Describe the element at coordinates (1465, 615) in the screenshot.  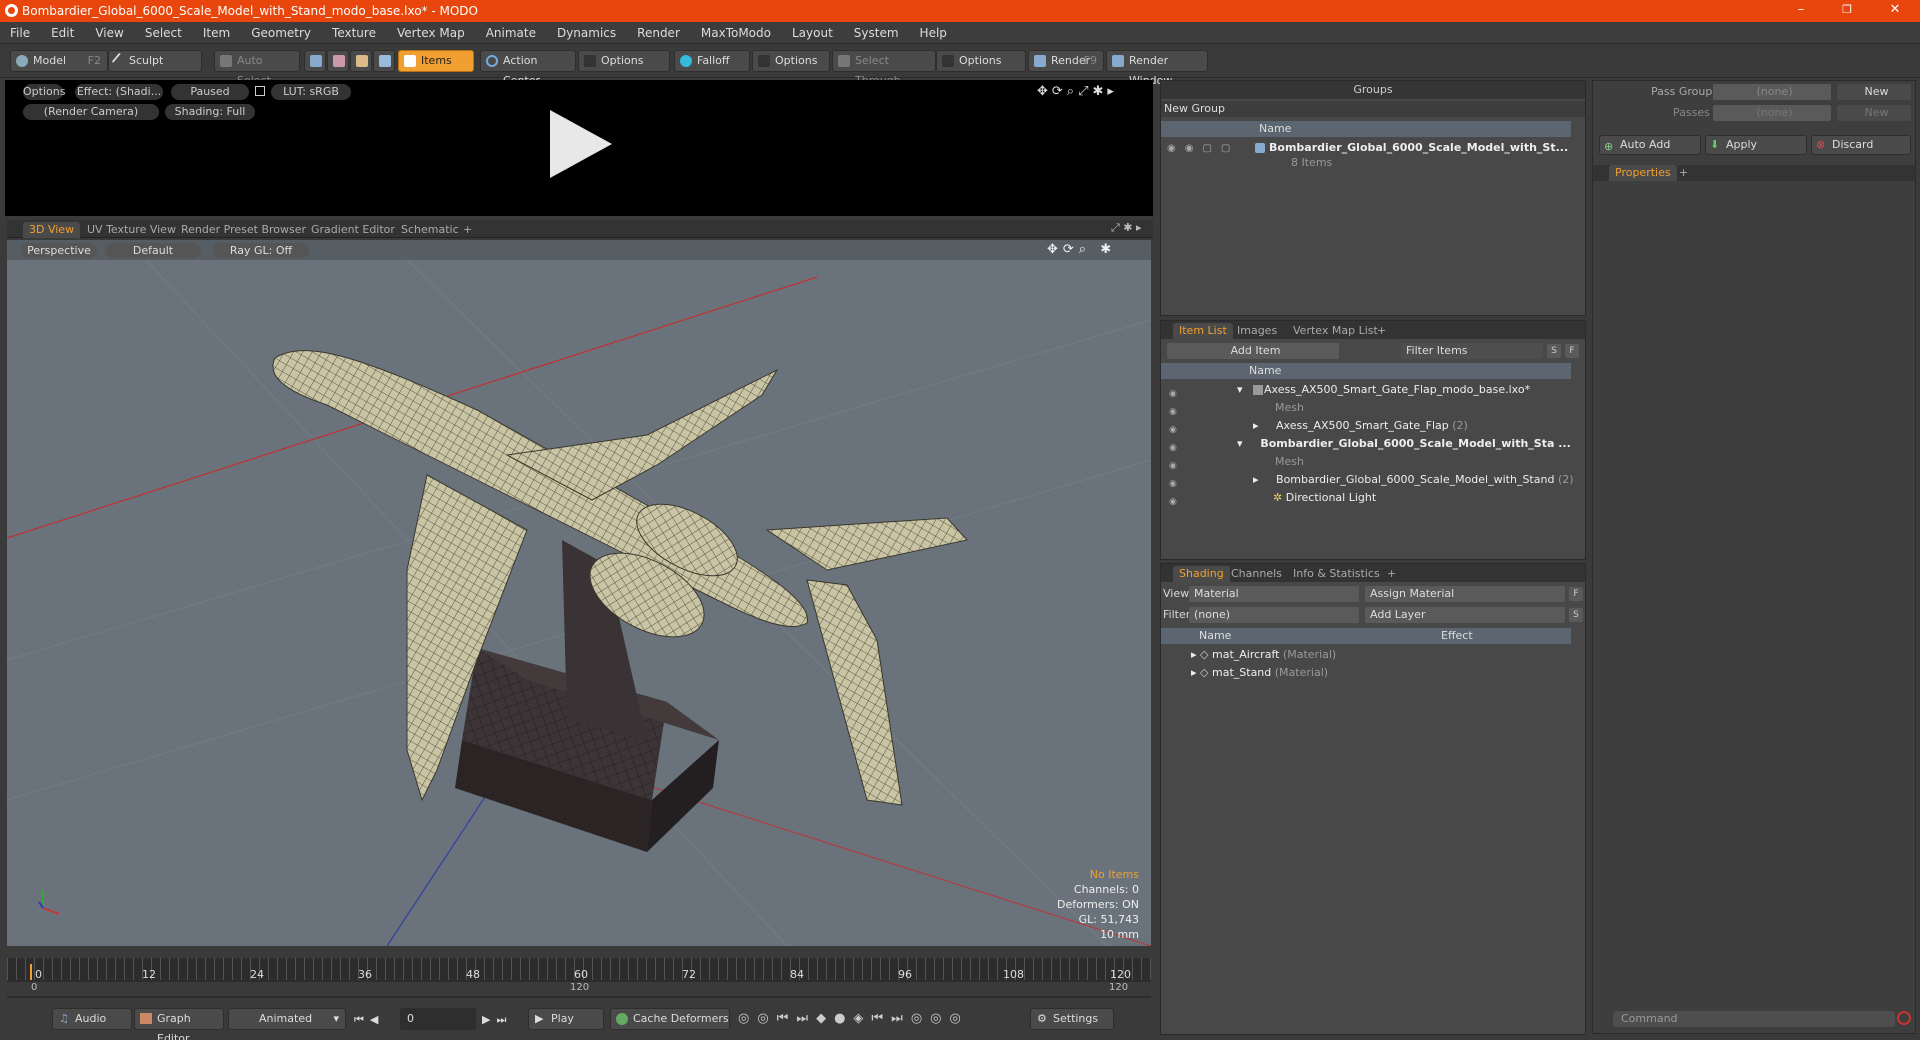
I see `add-layer-dropdown: Add Layer` at that location.